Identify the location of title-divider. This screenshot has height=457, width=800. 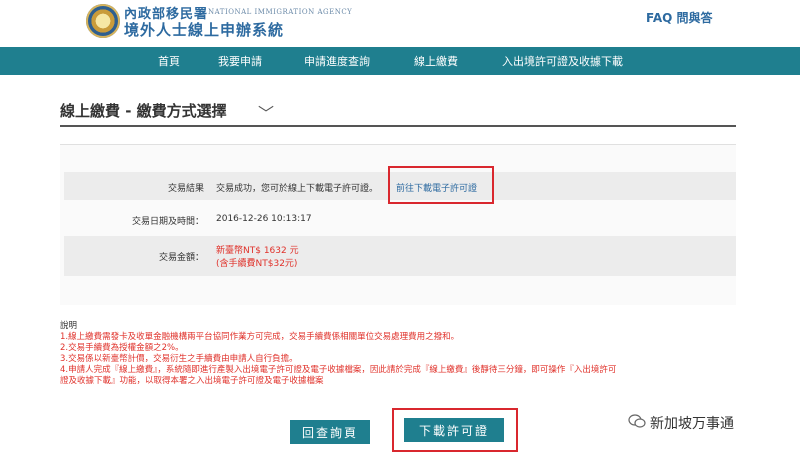
(398, 126).